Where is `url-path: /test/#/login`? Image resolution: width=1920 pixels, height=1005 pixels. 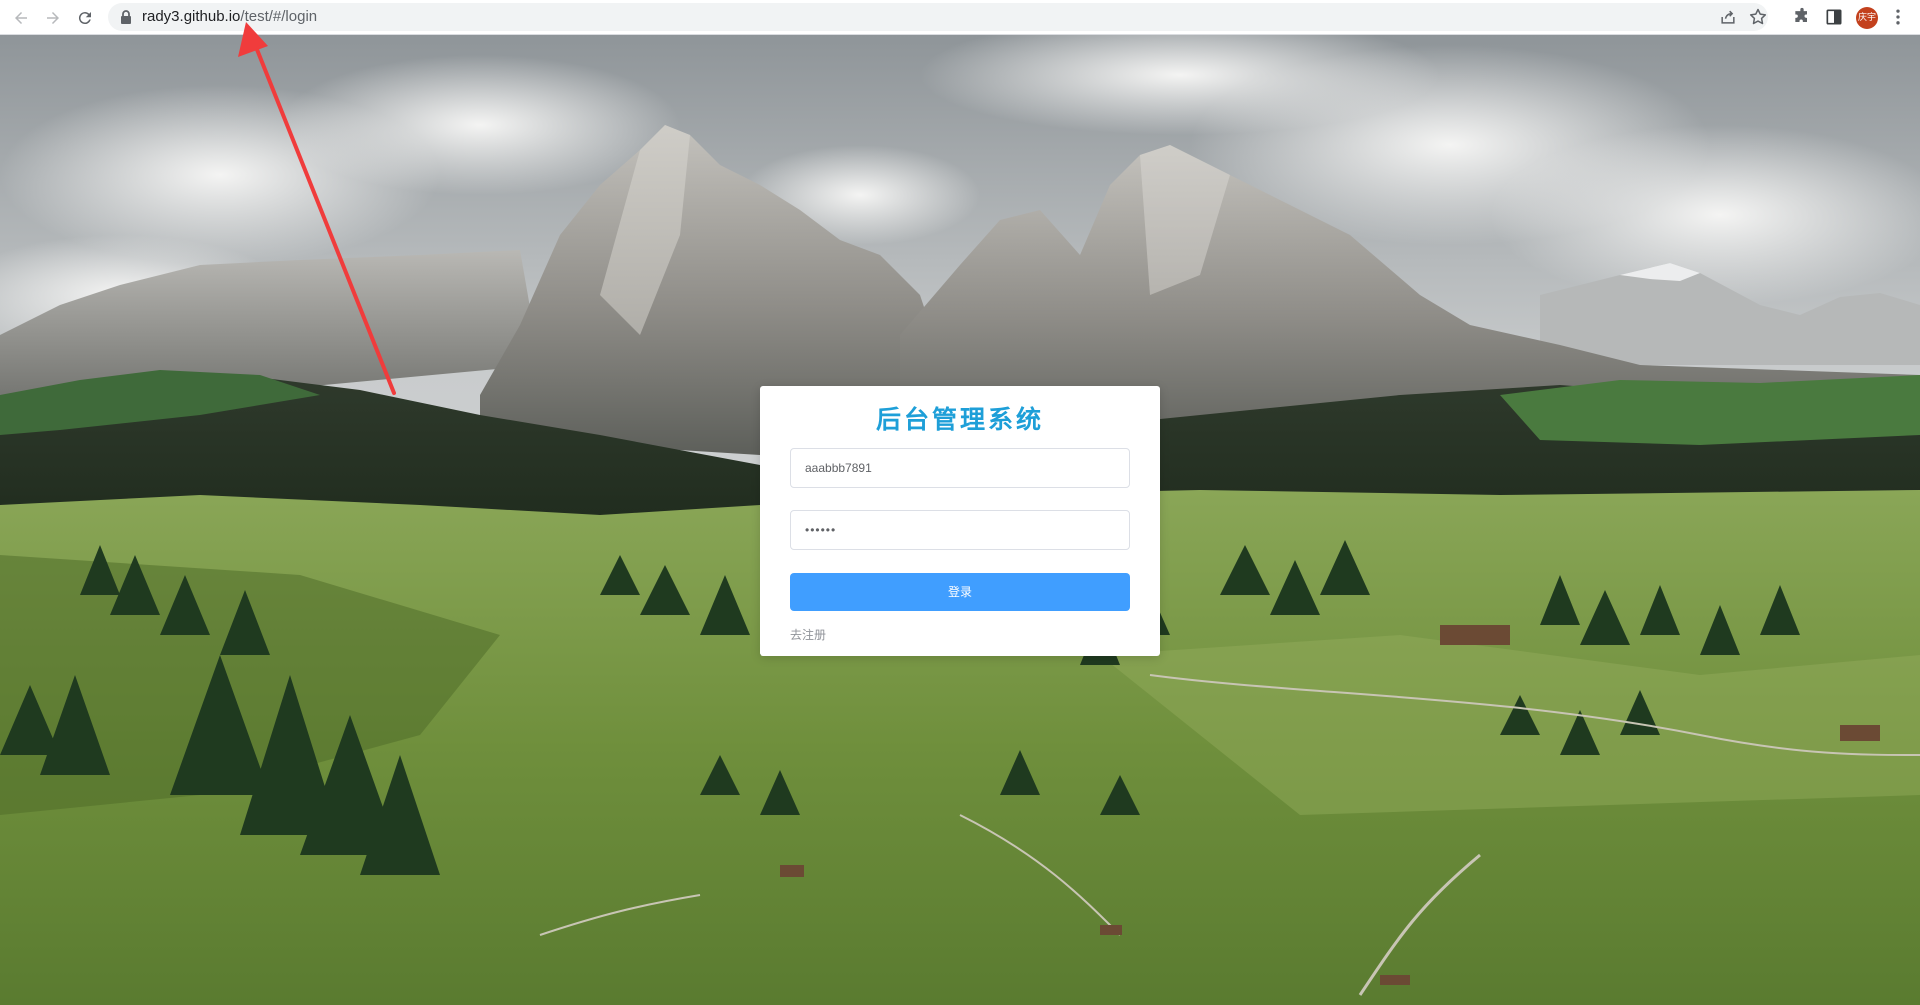
url-path: /test/#/login is located at coordinates (279, 16).